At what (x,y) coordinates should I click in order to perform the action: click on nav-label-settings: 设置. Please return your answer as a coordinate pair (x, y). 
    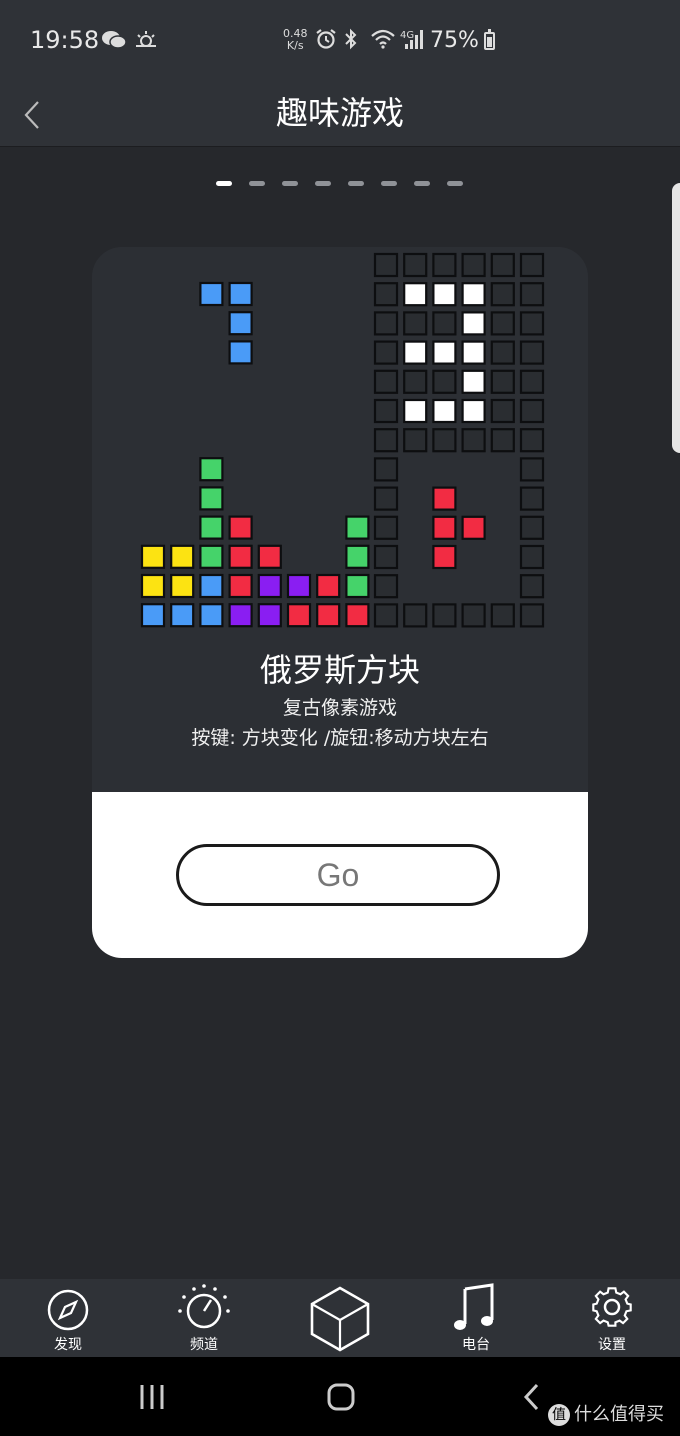
    Looking at the image, I should click on (612, 1345).